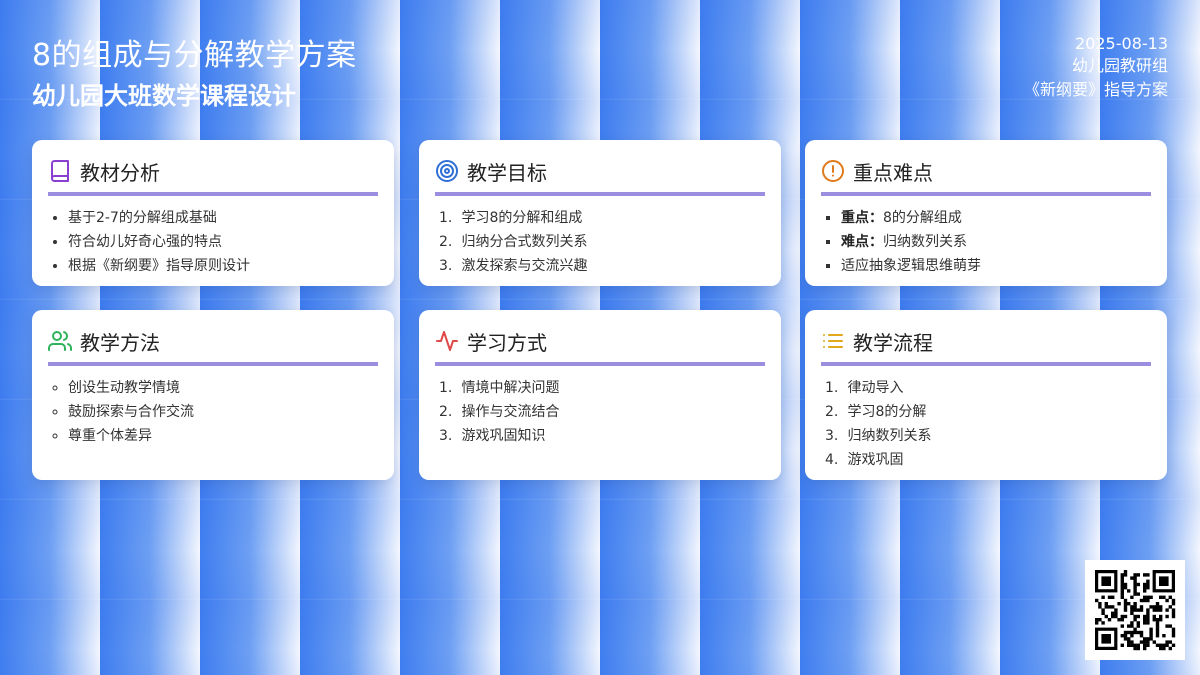  What do you see at coordinates (223, 218) in the screenshot?
I see `list-item: 基于2-7的分解组成基础` at bounding box center [223, 218].